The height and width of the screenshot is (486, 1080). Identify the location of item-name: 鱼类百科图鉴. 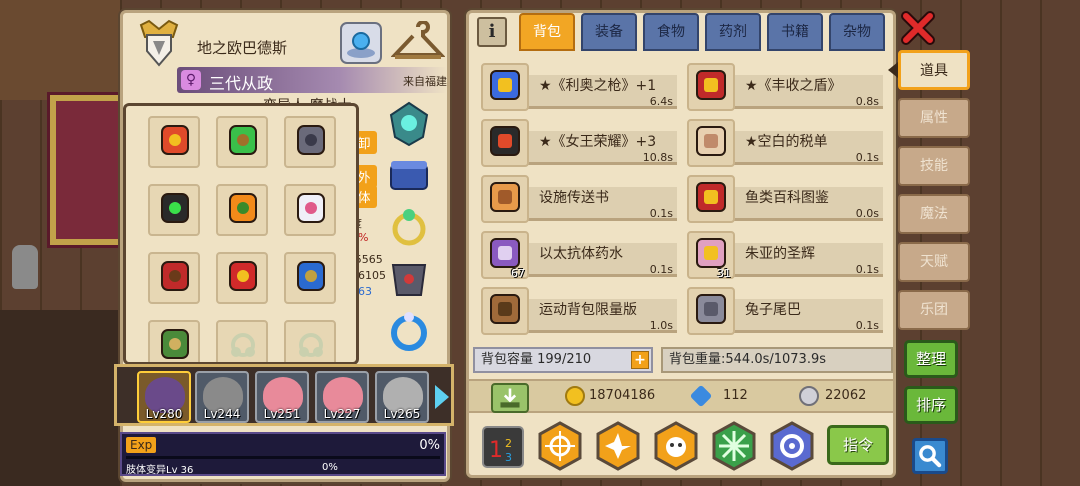
(787, 198).